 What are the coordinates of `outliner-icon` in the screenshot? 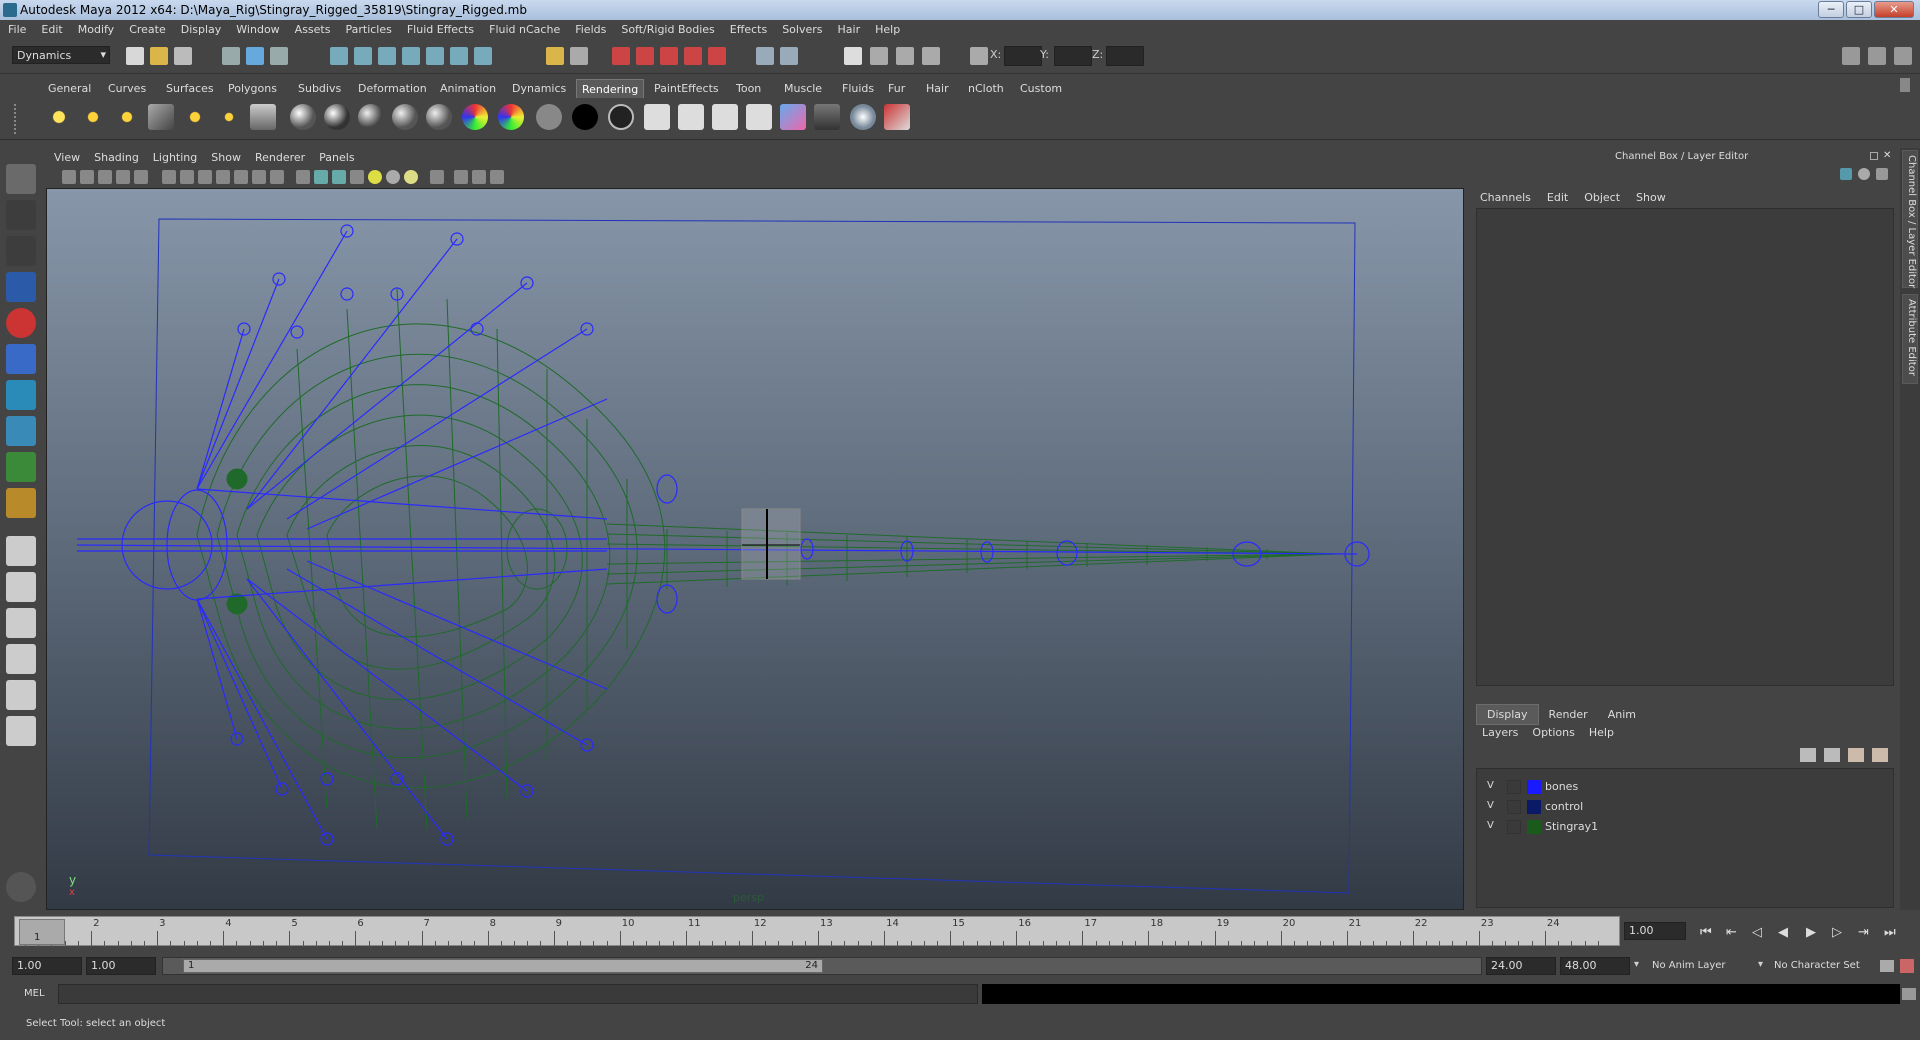 It's located at (853, 56).